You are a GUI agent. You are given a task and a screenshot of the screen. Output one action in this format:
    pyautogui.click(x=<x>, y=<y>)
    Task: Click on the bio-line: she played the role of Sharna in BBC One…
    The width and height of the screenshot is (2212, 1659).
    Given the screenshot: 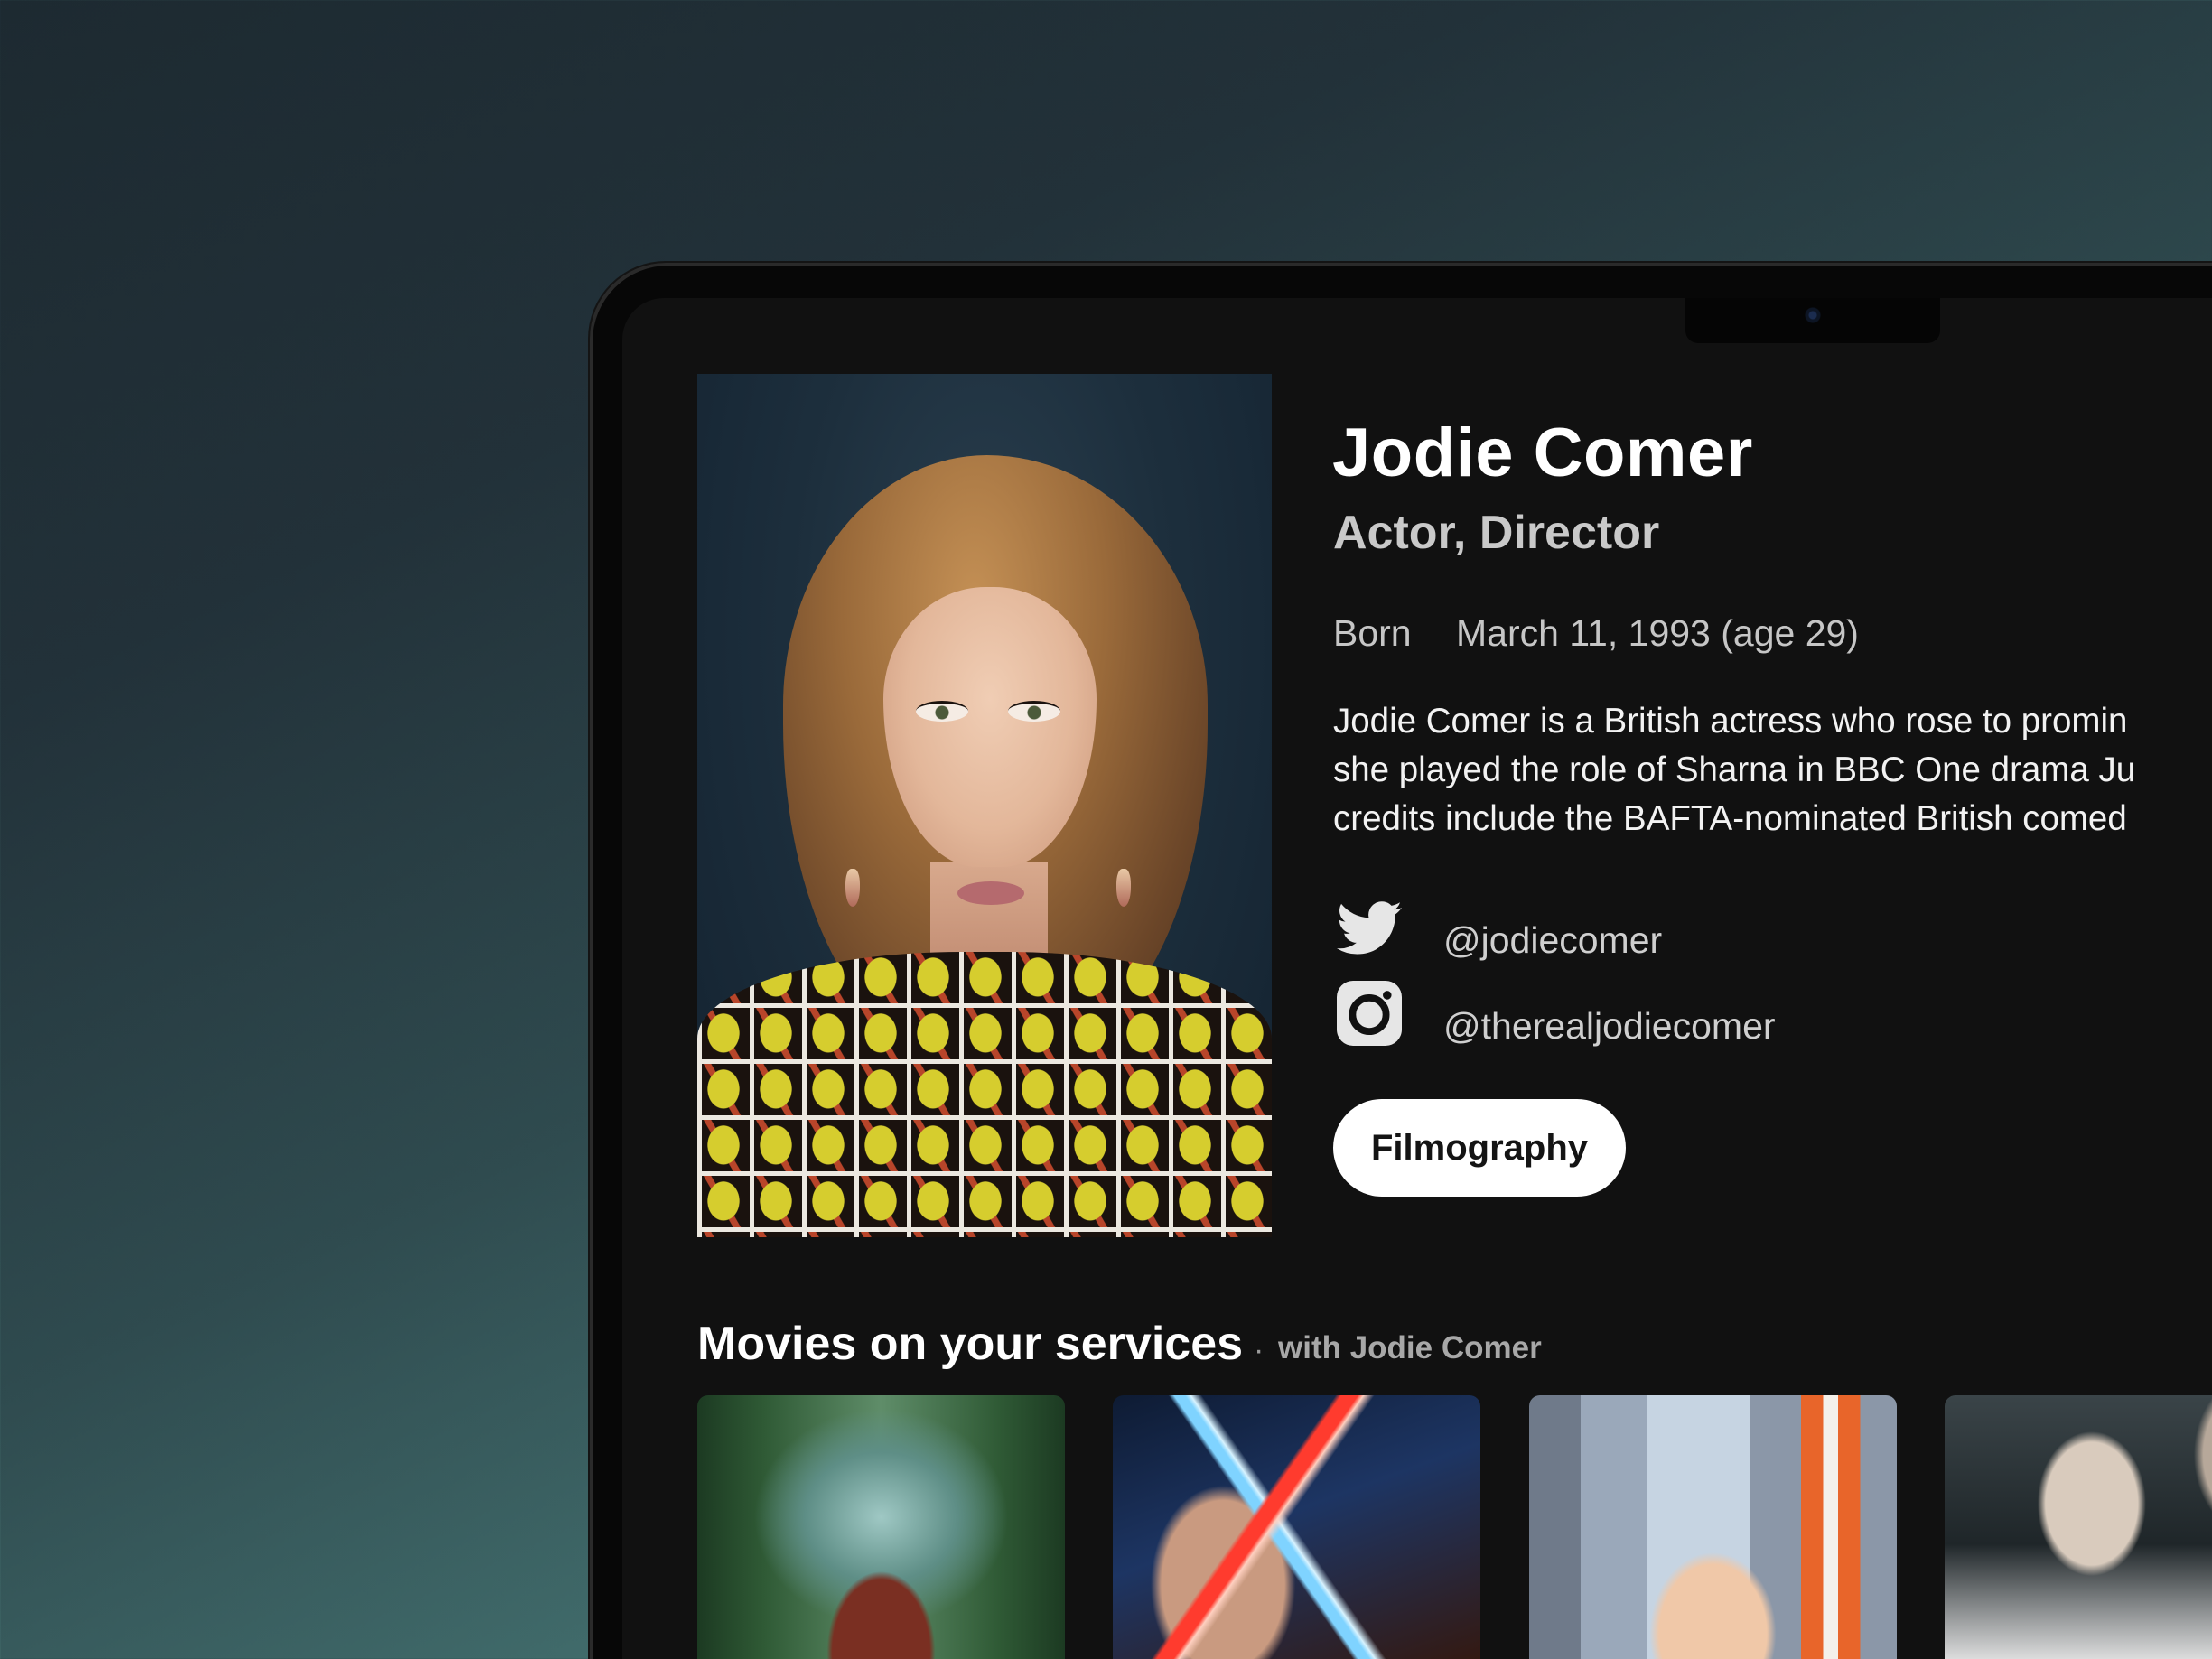 What is the action you would take?
    pyautogui.click(x=1734, y=770)
    